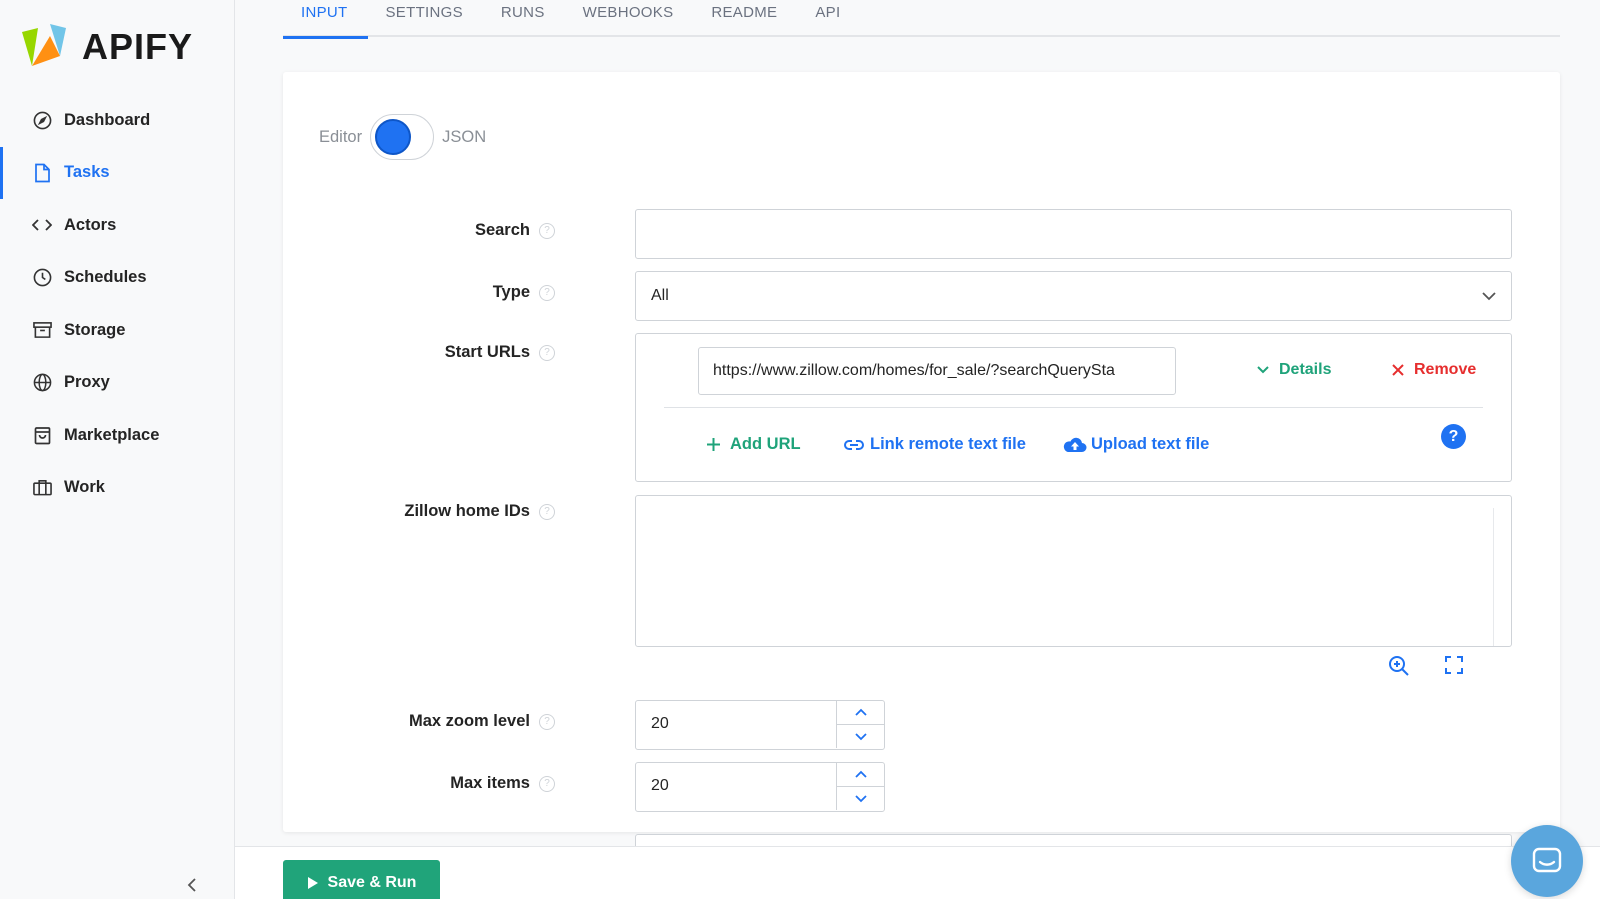 The image size is (1600, 899). What do you see at coordinates (341, 136) in the screenshot?
I see `editor-label: Editor` at bounding box center [341, 136].